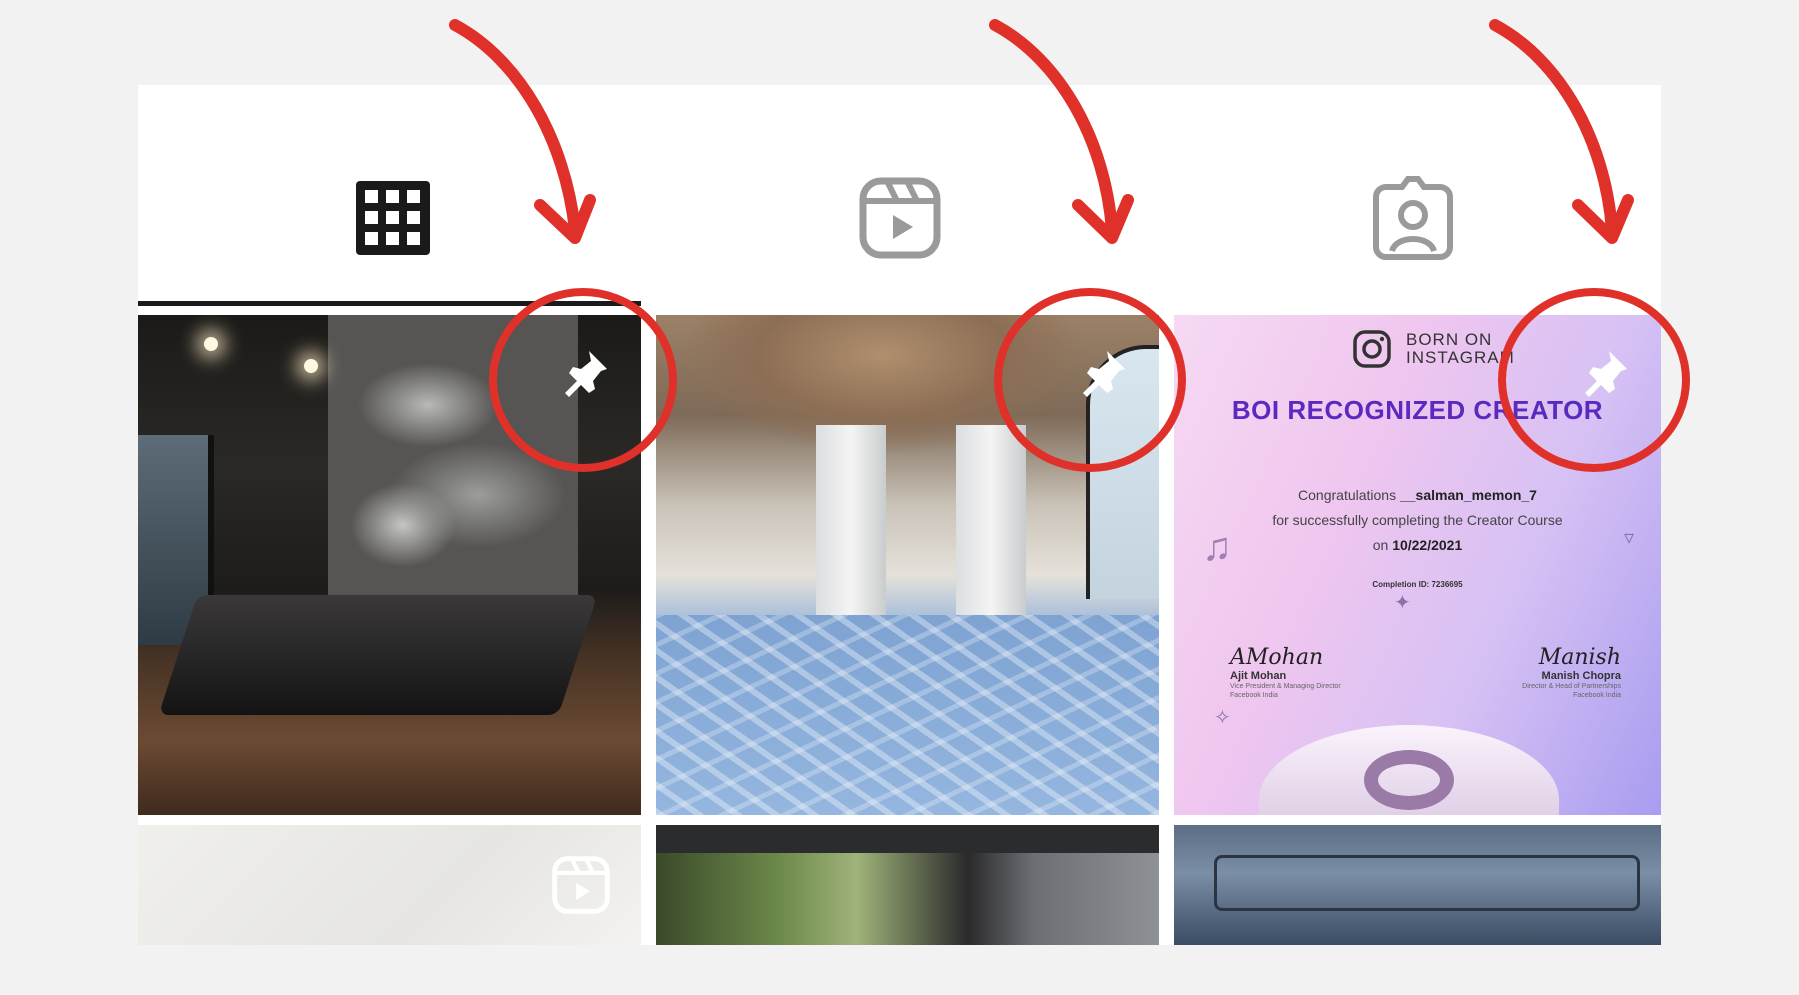  Describe the element at coordinates (1427, 883) in the screenshot. I see `photo-railing` at that location.